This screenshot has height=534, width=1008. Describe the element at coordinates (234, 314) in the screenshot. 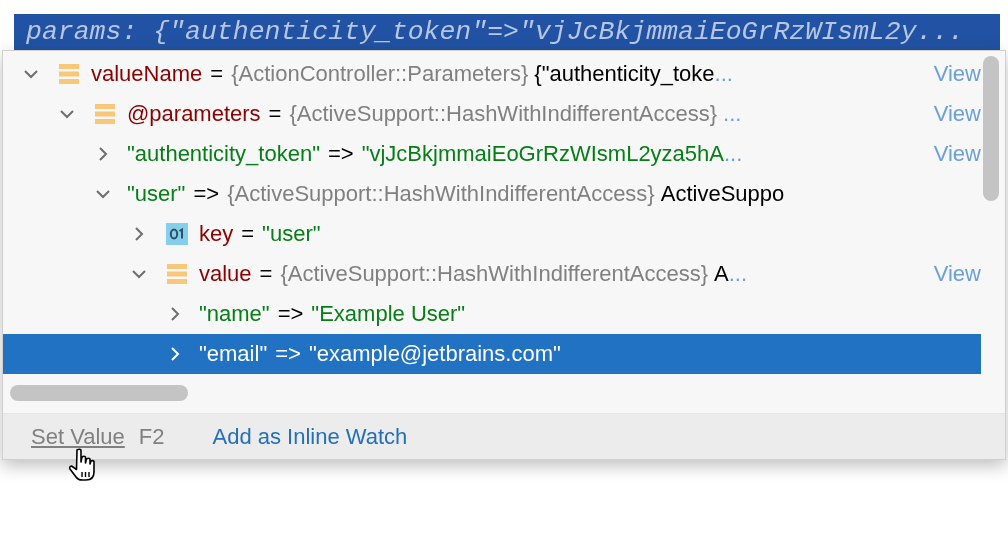

I see `variable-name: "name"` at that location.